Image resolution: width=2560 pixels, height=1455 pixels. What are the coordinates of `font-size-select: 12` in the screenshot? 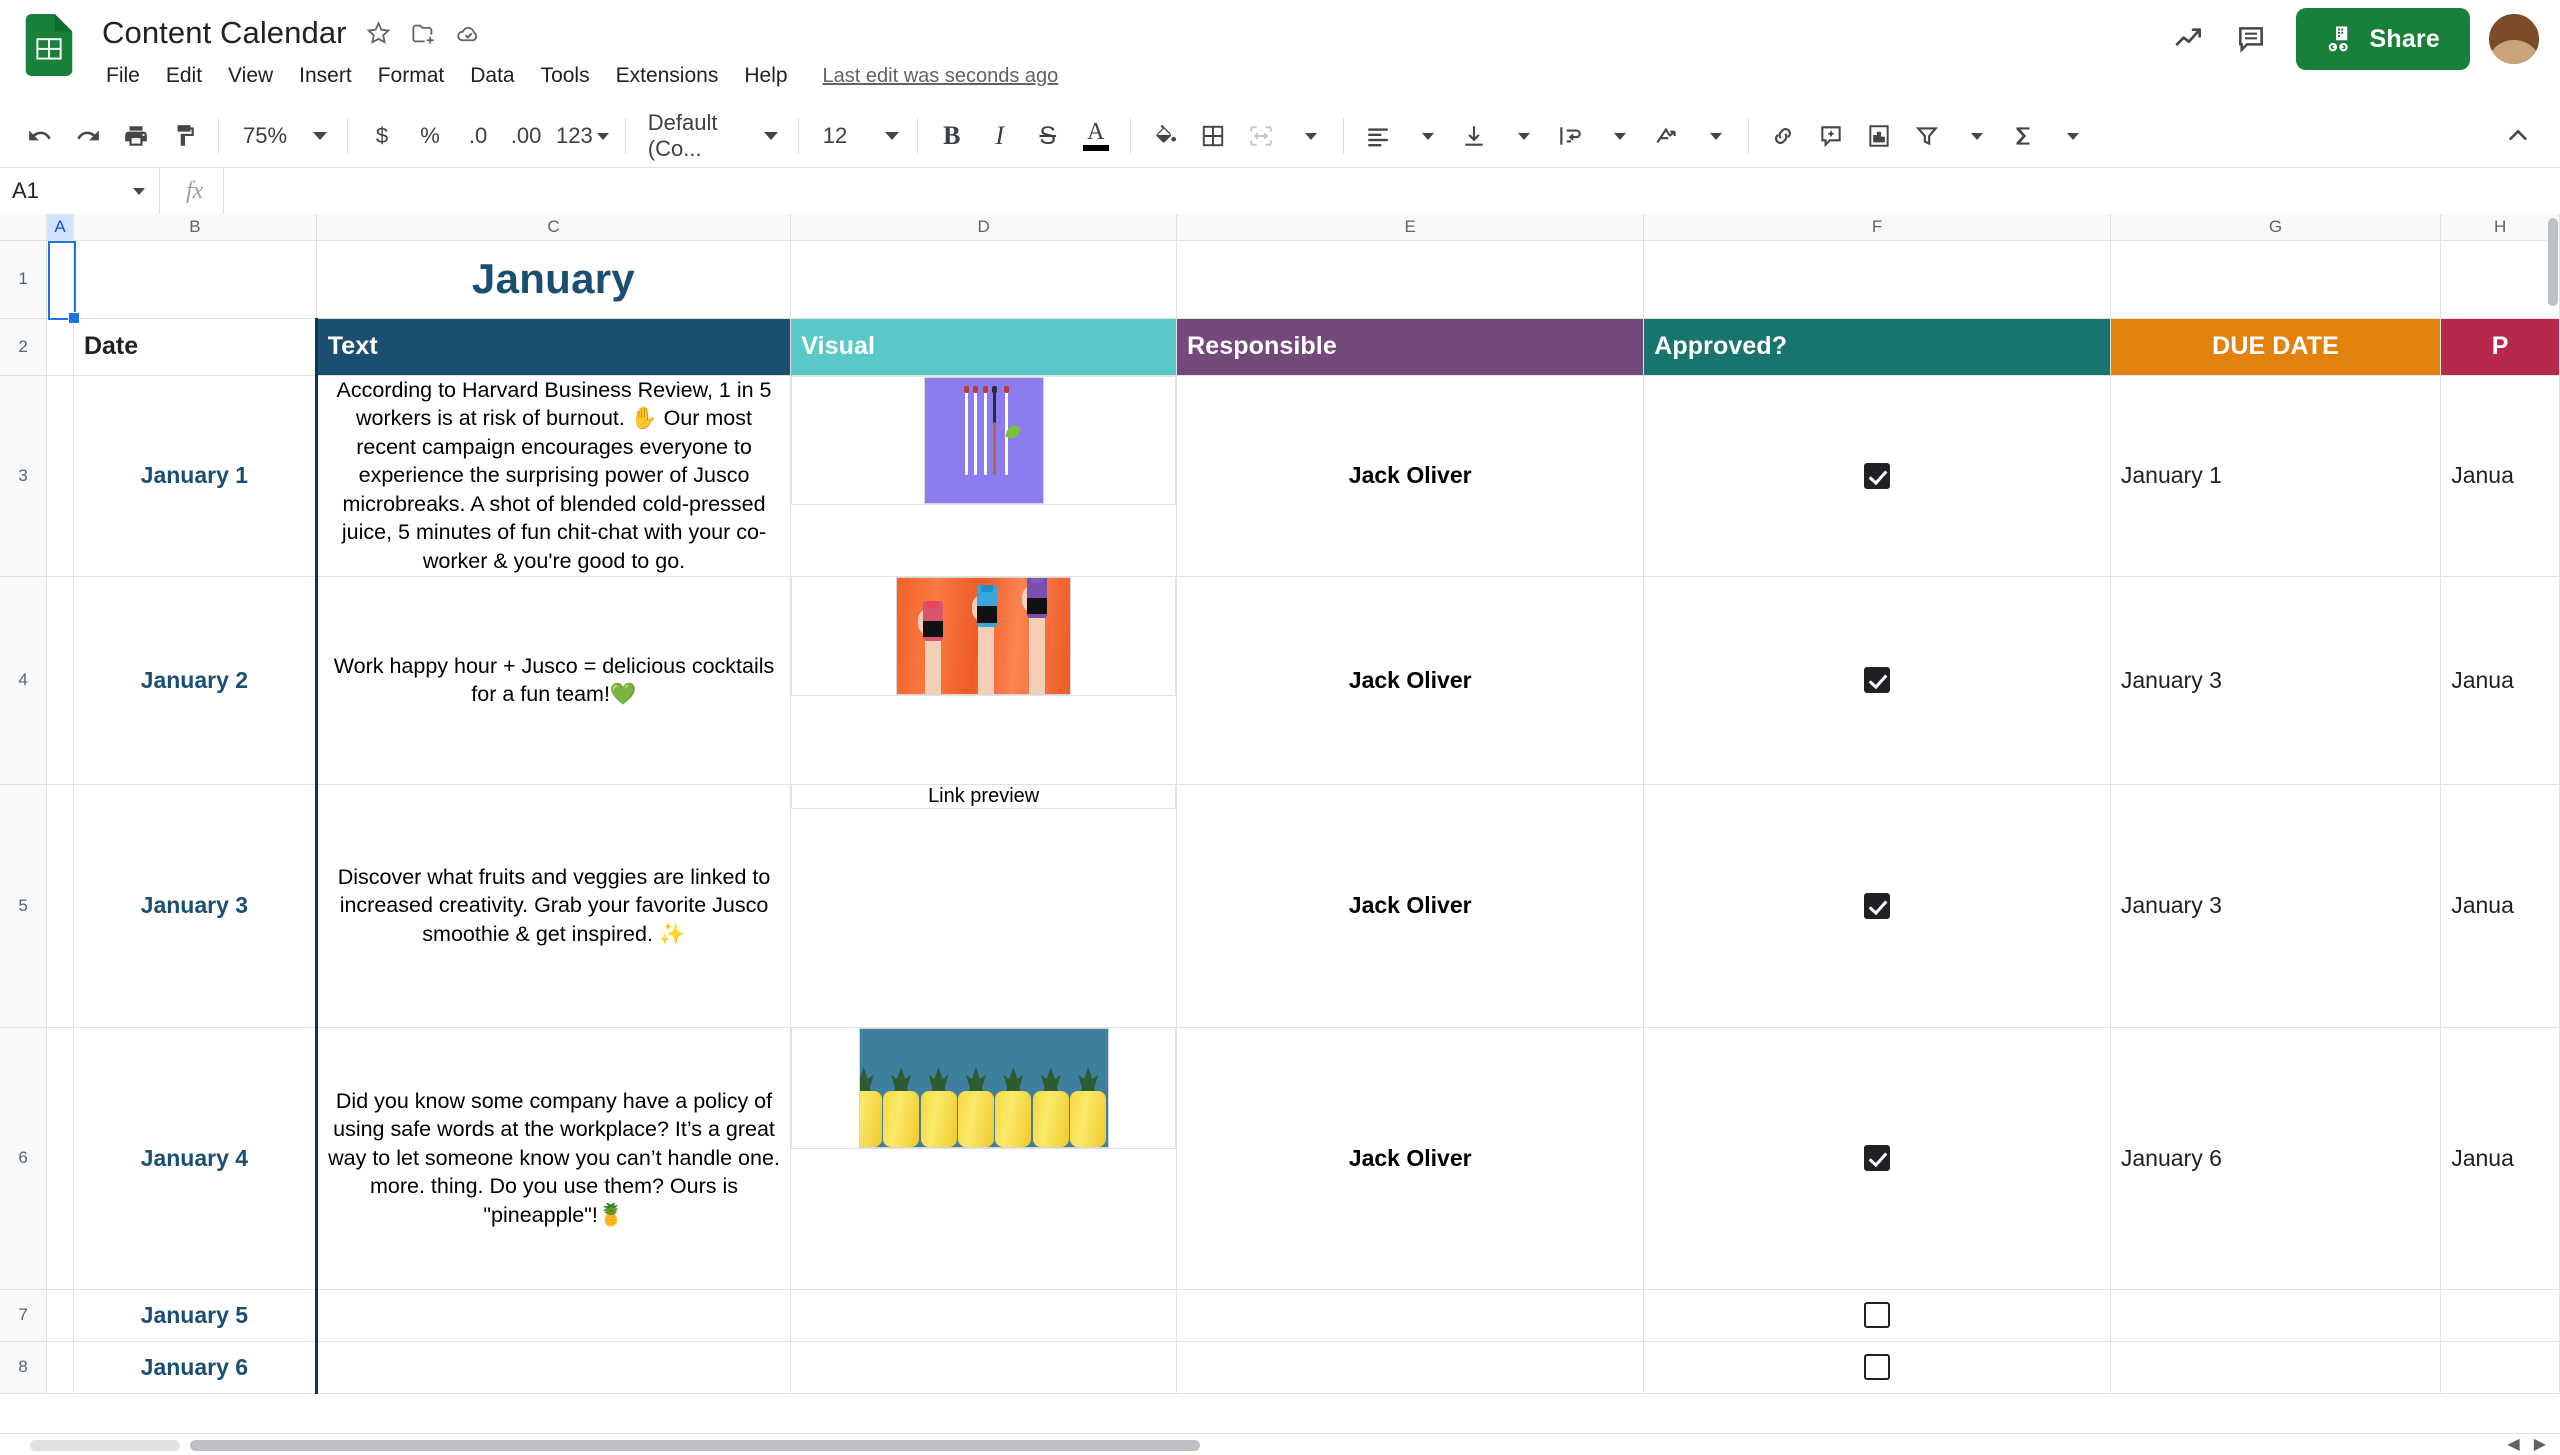 It's located at (858, 136).